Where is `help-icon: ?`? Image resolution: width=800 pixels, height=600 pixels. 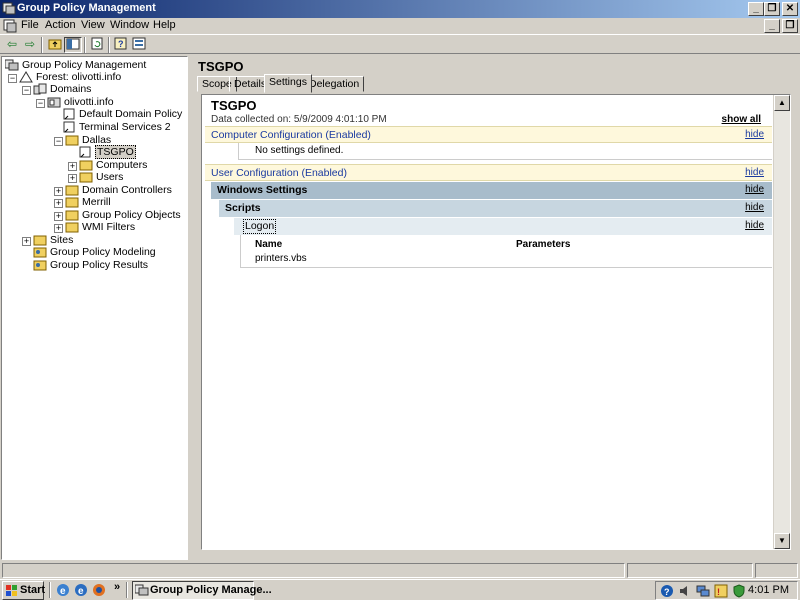 help-icon: ? is located at coordinates (121, 45).